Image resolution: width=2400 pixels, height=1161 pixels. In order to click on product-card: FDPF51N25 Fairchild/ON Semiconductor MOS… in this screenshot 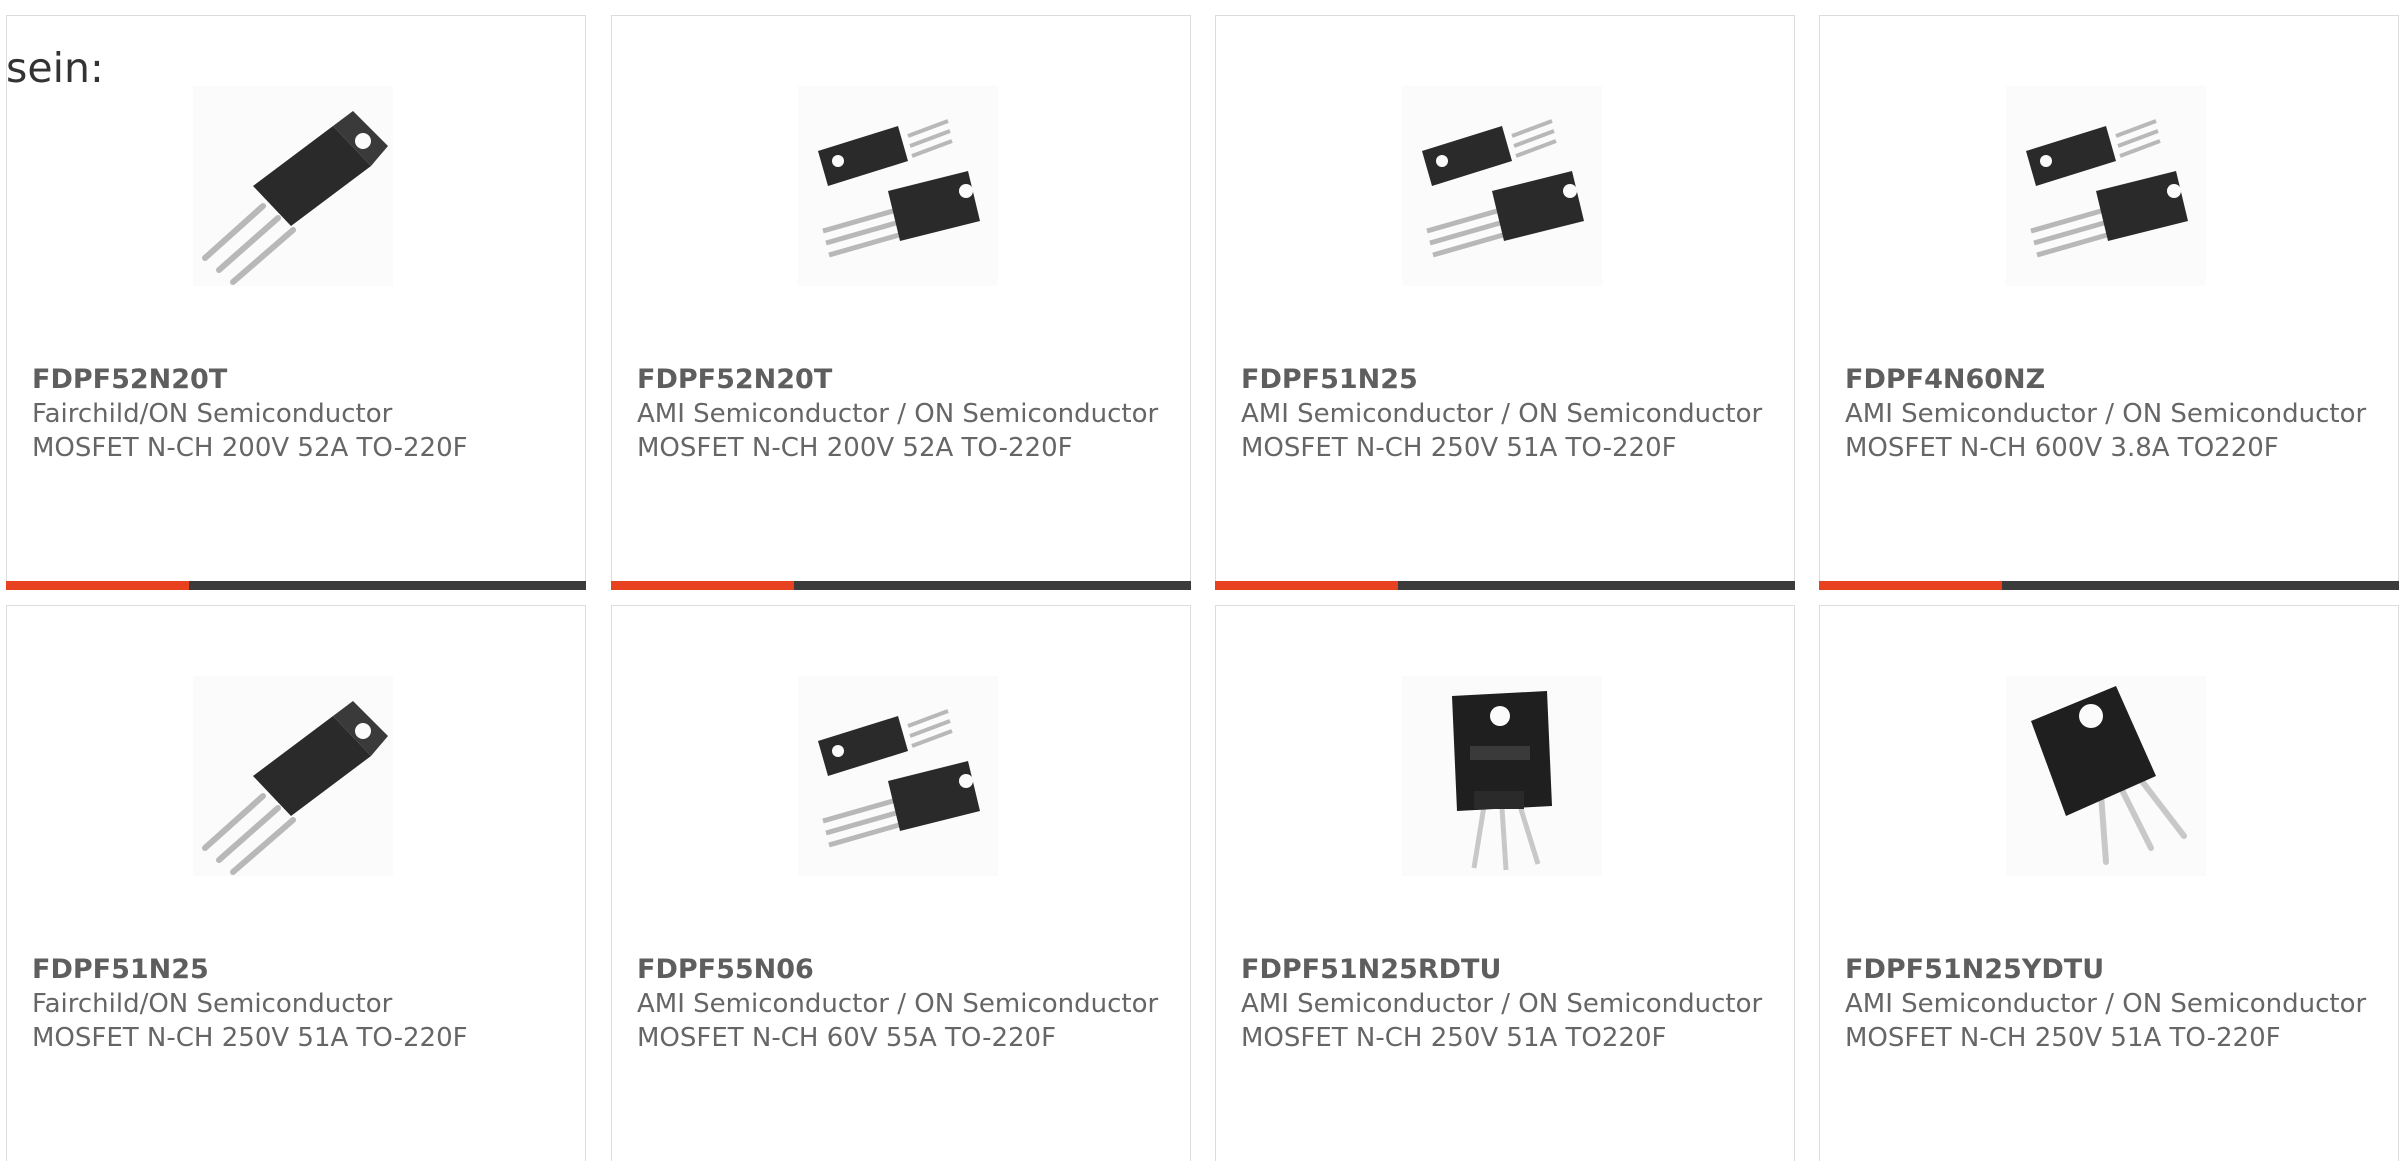, I will do `click(296, 883)`.